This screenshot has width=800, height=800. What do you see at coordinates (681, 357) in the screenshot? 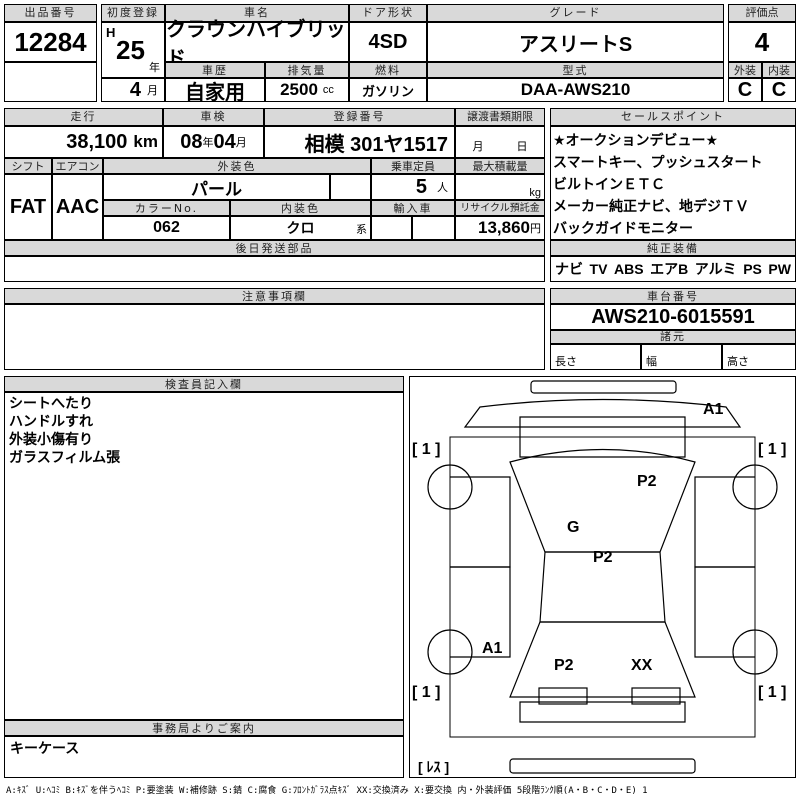
I see `spec-width: 幅` at bounding box center [681, 357].